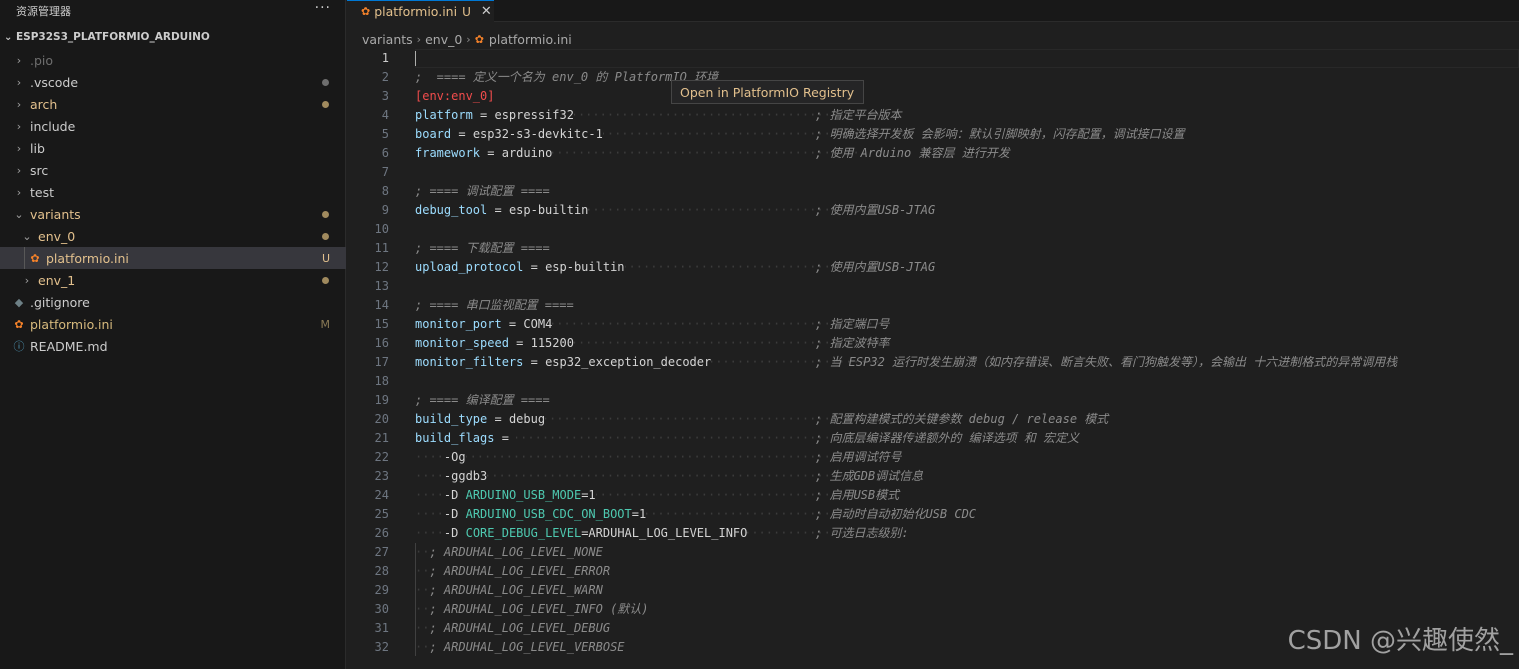  What do you see at coordinates (451, 533) in the screenshot?
I see `build-flag: -D` at bounding box center [451, 533].